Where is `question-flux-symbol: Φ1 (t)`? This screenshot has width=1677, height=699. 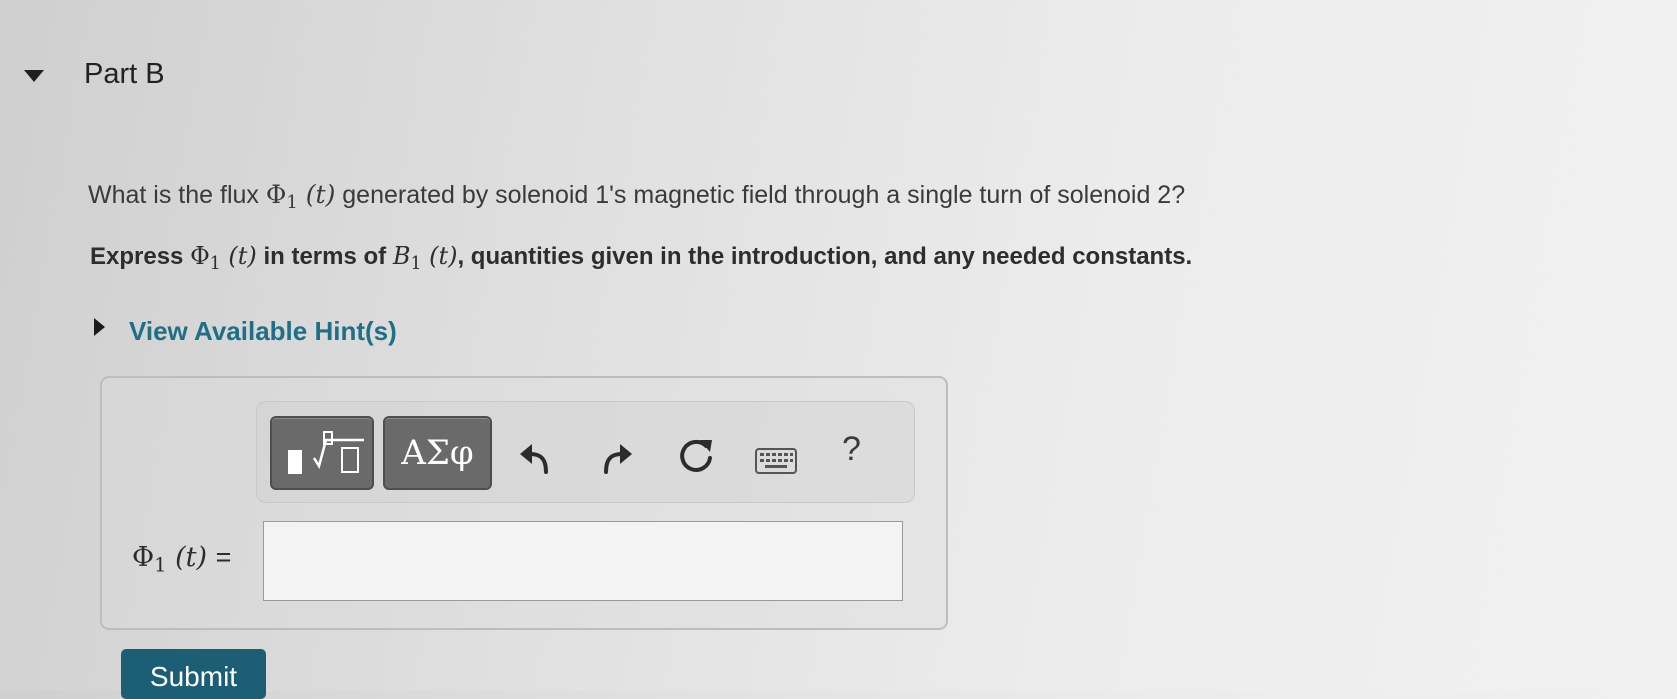
question-flux-symbol: Φ1 (t) is located at coordinates (300, 197).